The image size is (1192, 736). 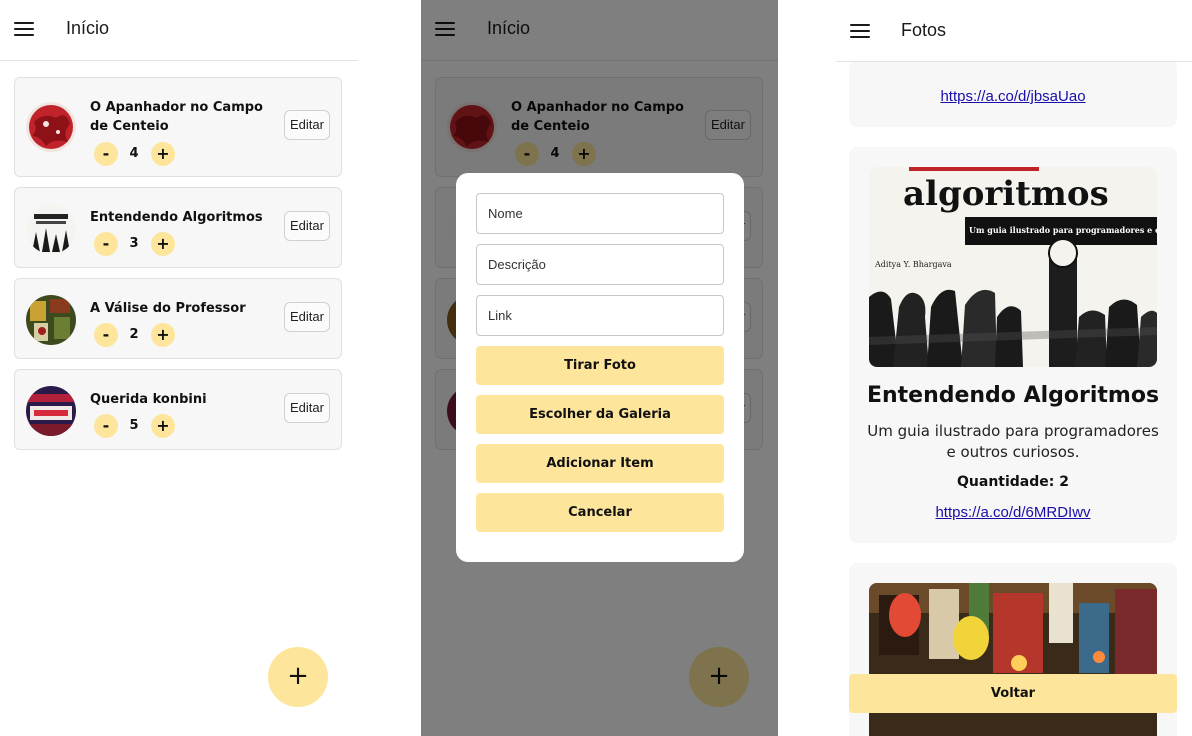 I want to click on add-item-fab: +, so click(x=298, y=677).